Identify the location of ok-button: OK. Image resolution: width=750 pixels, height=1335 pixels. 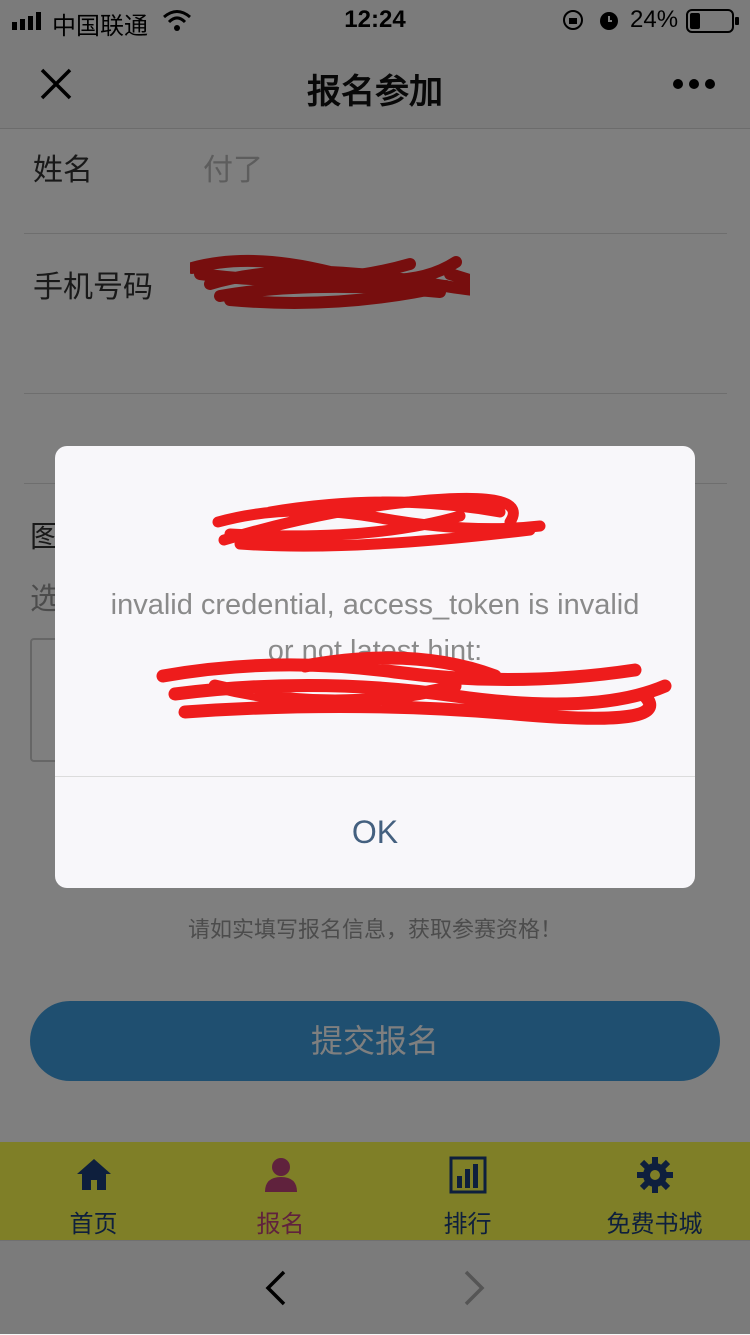
(375, 832).